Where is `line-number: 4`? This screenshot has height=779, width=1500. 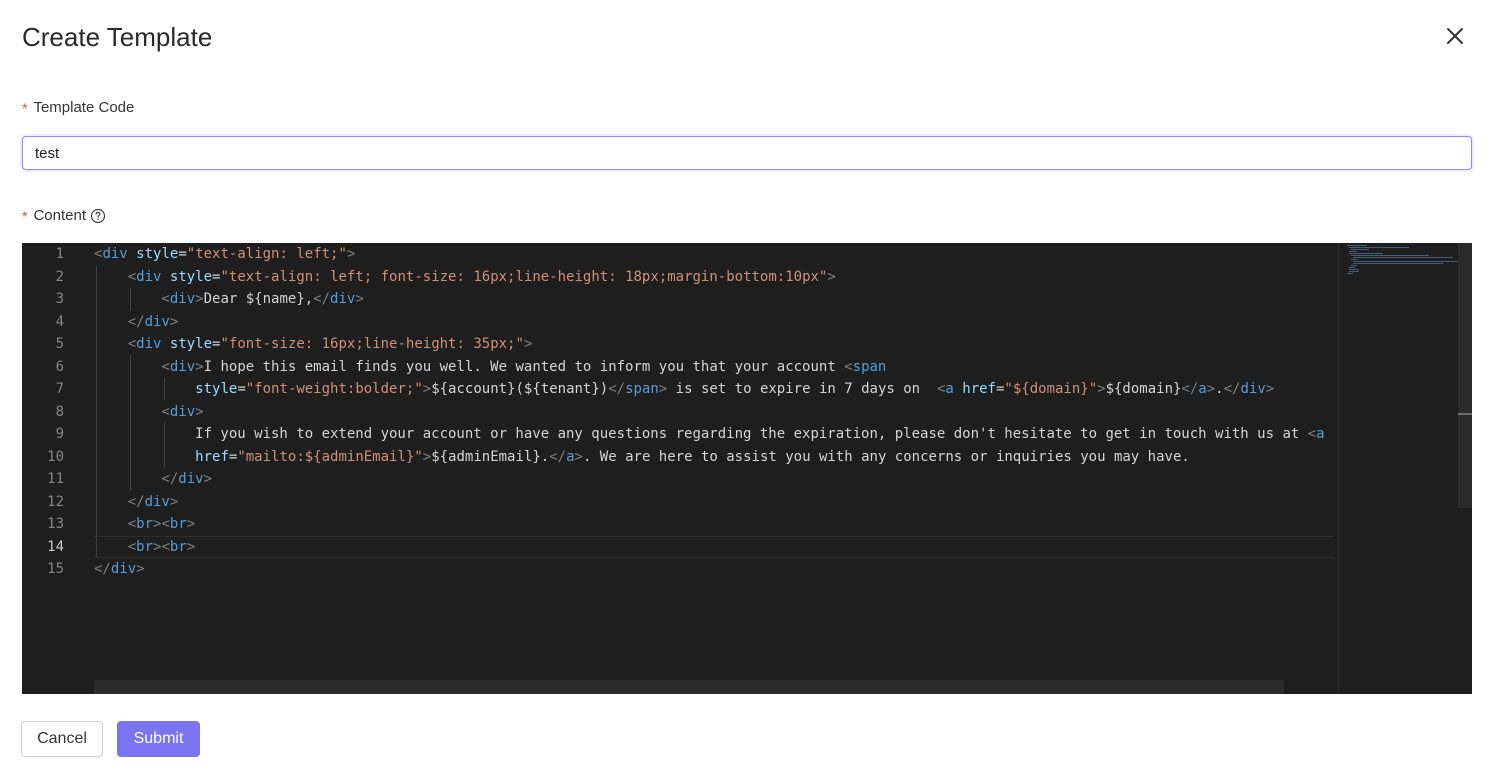
line-number: 4 is located at coordinates (59, 321).